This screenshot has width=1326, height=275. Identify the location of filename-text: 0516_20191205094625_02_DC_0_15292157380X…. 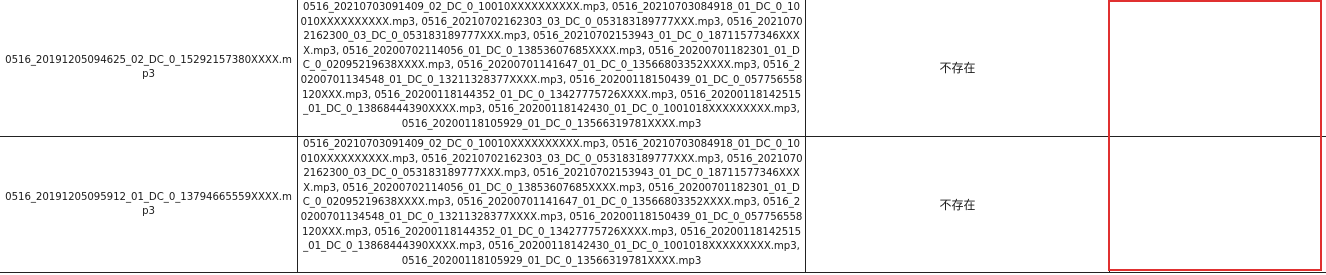
(148, 67).